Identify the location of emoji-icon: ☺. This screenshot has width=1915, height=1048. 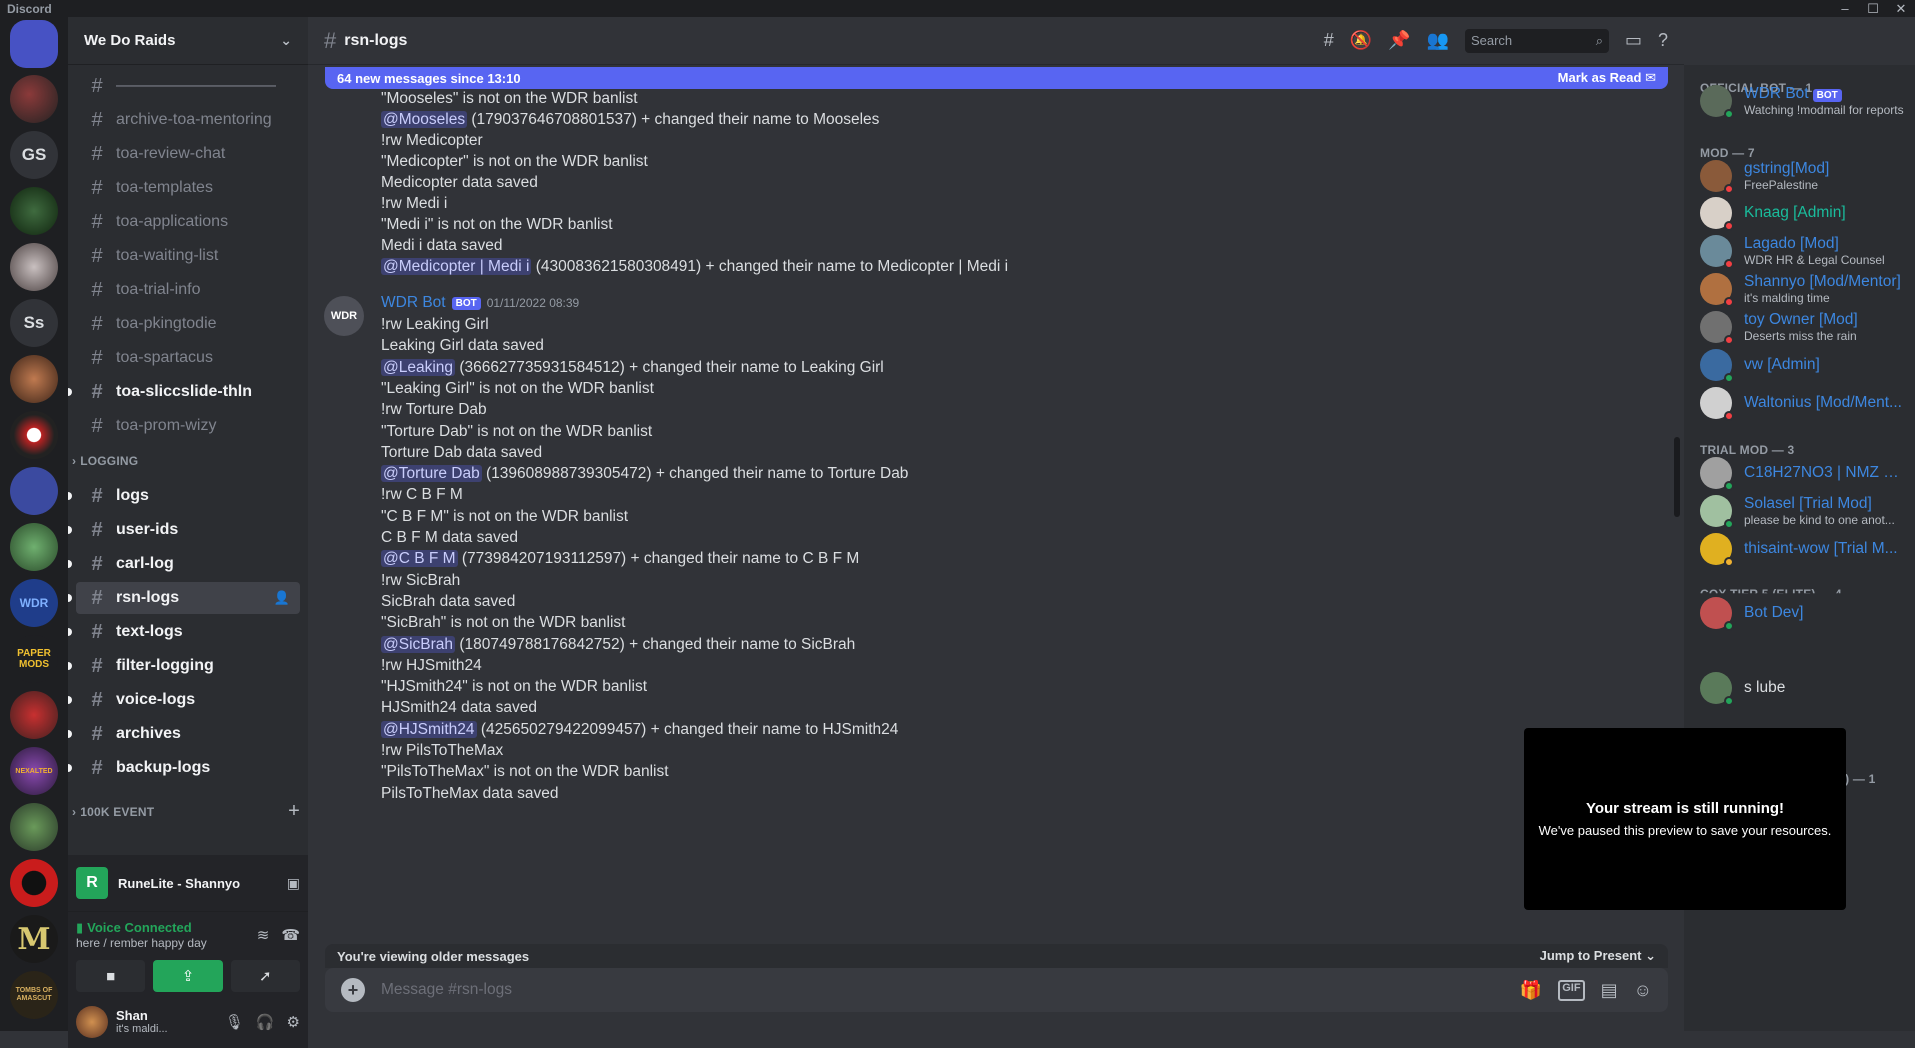
(1643, 990).